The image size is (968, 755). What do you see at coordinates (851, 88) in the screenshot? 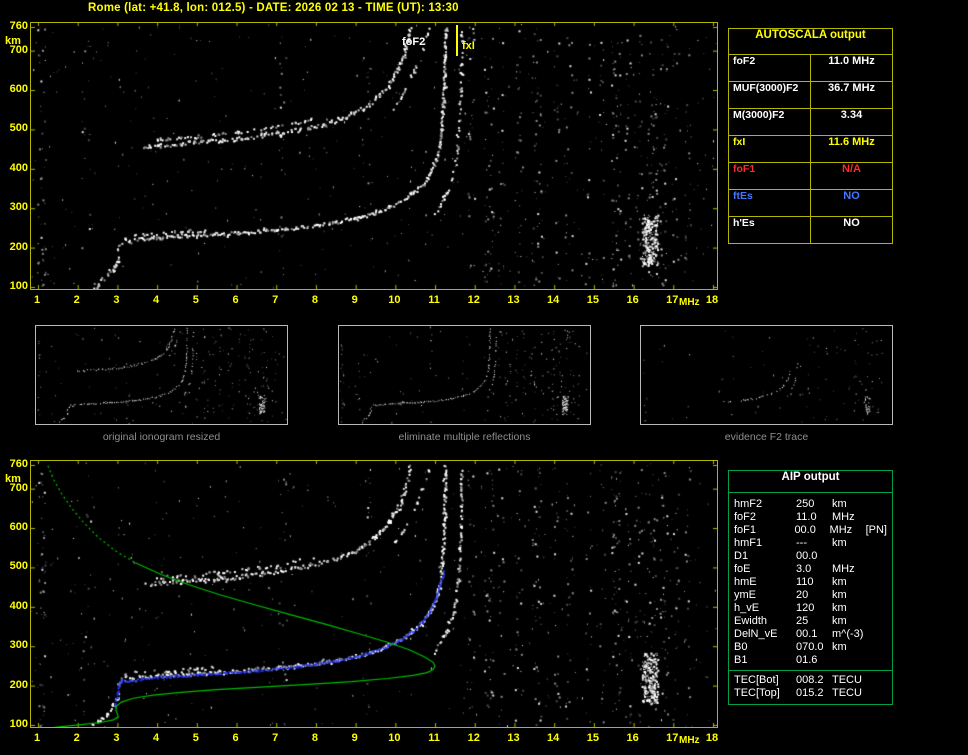
I see `autoscala-row-value: 36.7 MHz` at bounding box center [851, 88].